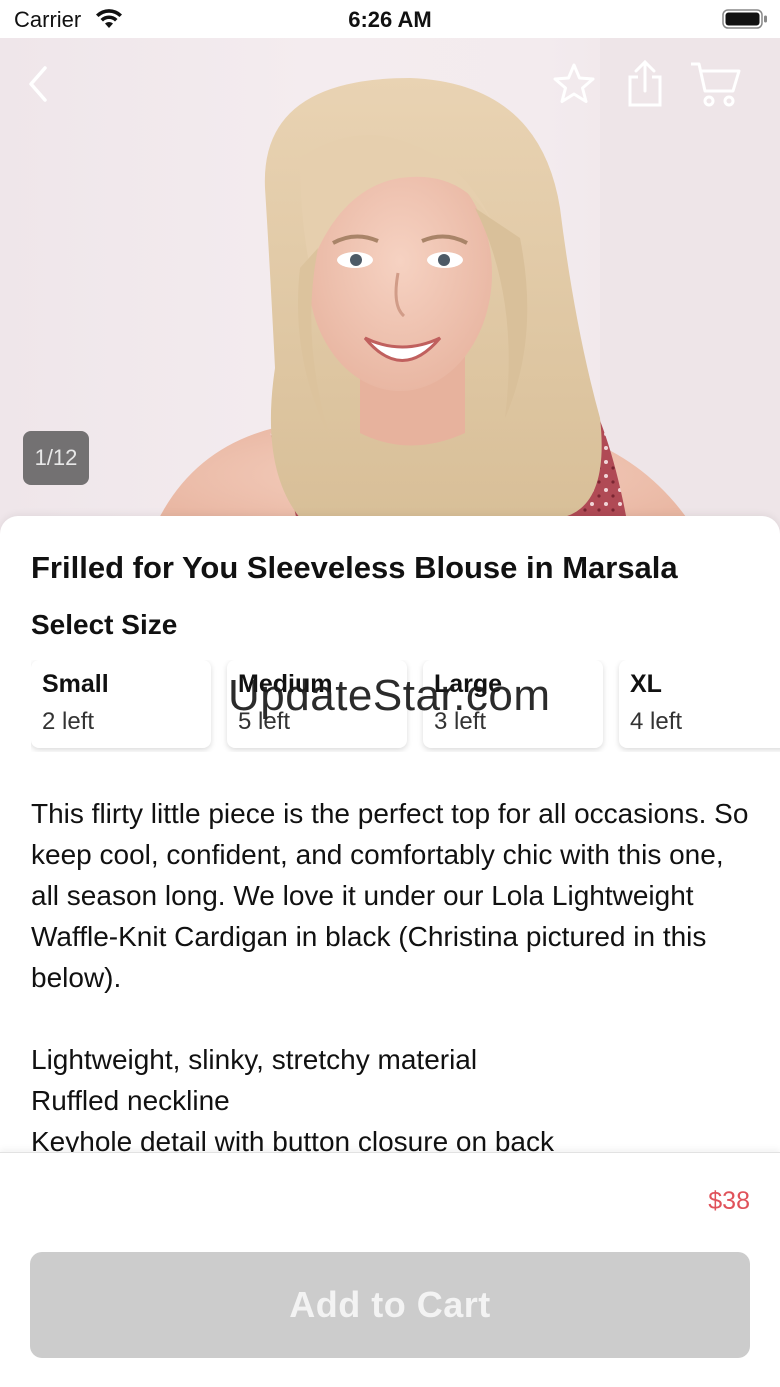 Image resolution: width=780 pixels, height=1387 pixels. What do you see at coordinates (645, 84) in the screenshot?
I see `share-icon` at bounding box center [645, 84].